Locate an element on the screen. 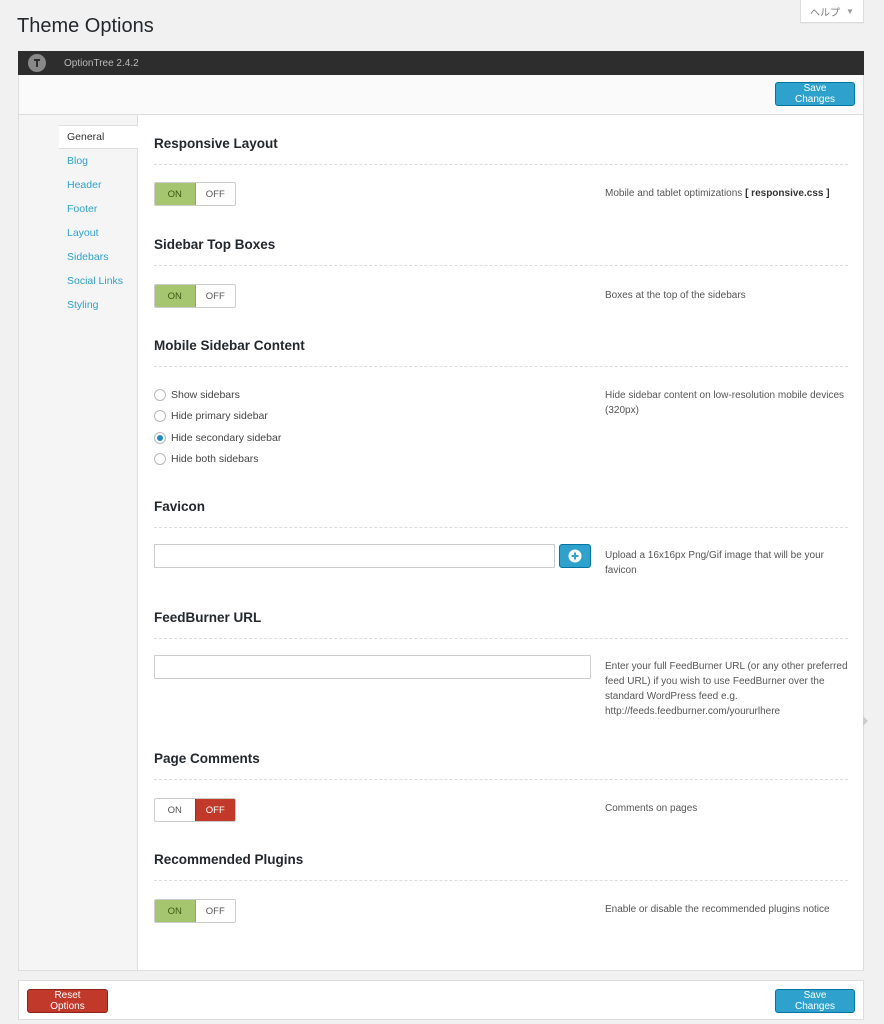  radio-label: Hide primary sidebar is located at coordinates (219, 416).